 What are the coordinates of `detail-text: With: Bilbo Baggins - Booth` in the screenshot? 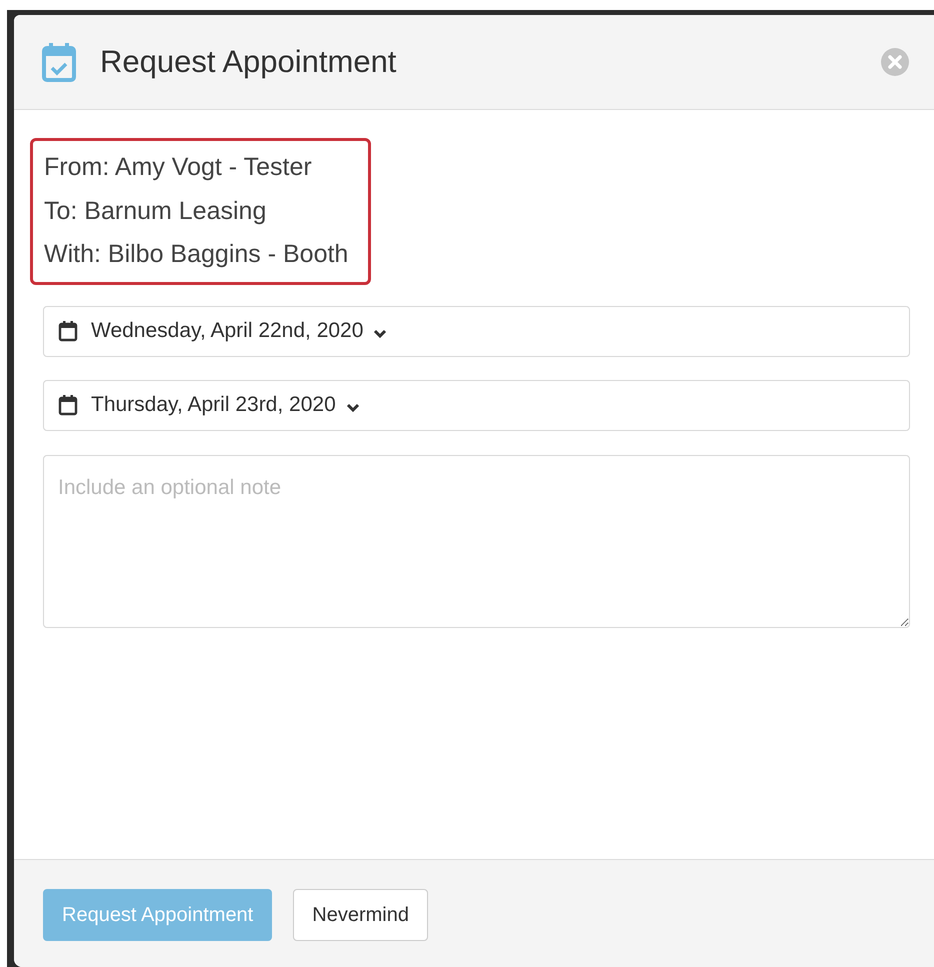 It's located at (196, 254).